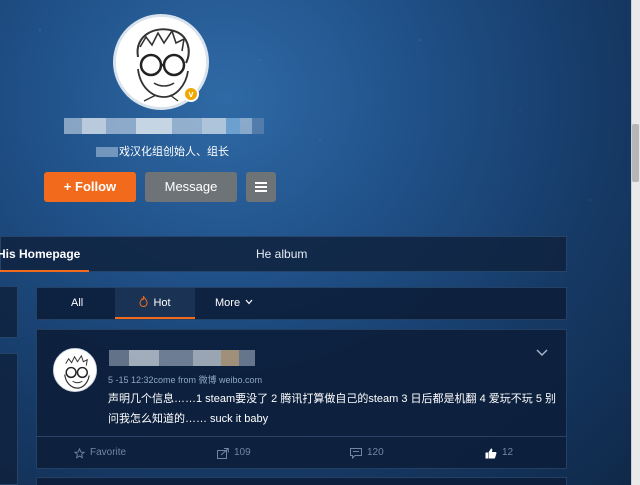  I want to click on filter-hot-label: Hot, so click(162, 303).